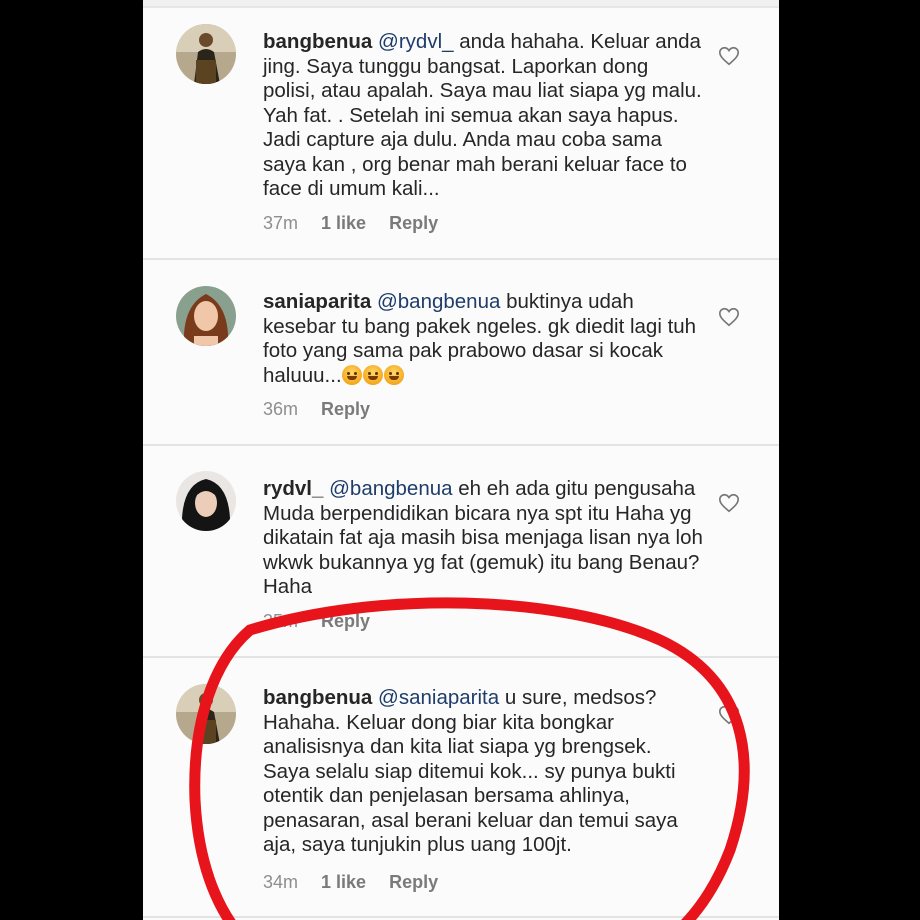  I want to click on comment-time: 34m, so click(281, 882).